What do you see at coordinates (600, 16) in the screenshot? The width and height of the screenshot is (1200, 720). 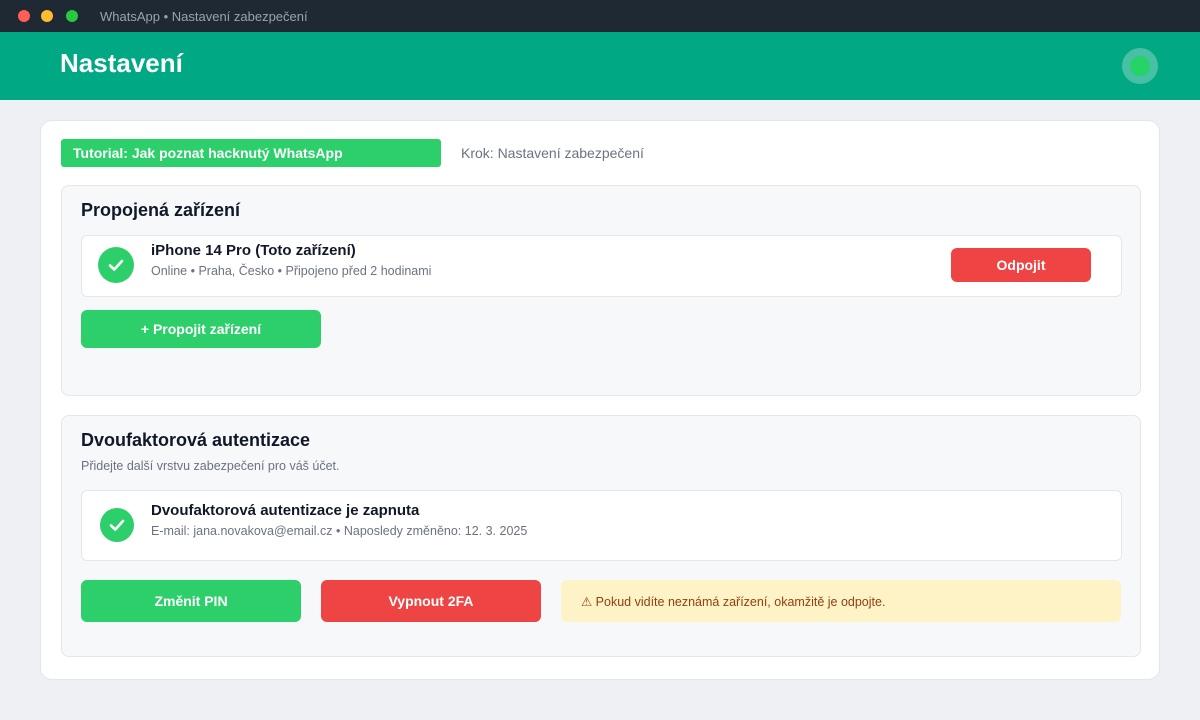 I see `window-titlebar: WhatsApp • Nastavení zabezpečení` at bounding box center [600, 16].